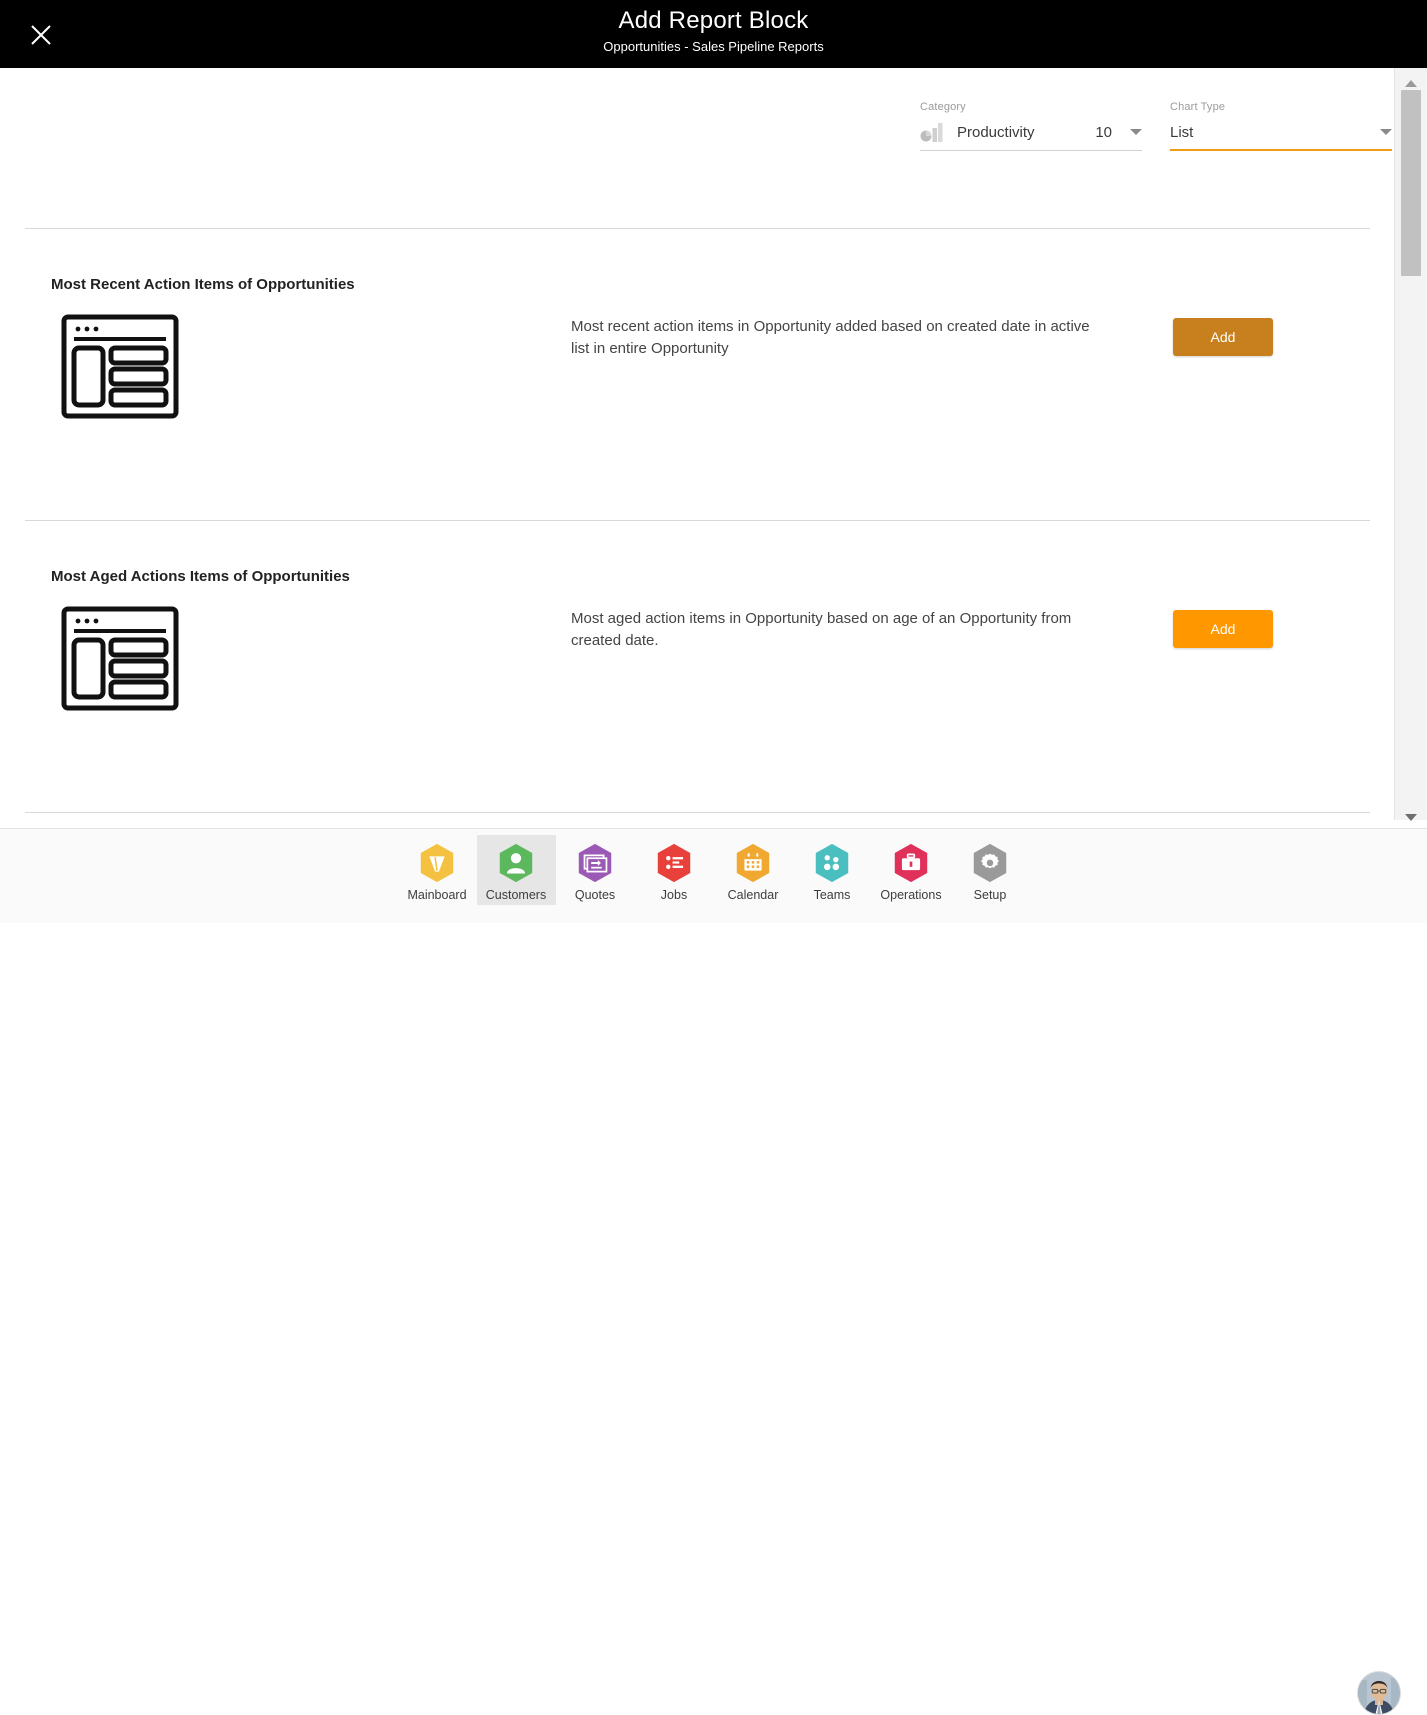  I want to click on category-count: 10, so click(1103, 132).